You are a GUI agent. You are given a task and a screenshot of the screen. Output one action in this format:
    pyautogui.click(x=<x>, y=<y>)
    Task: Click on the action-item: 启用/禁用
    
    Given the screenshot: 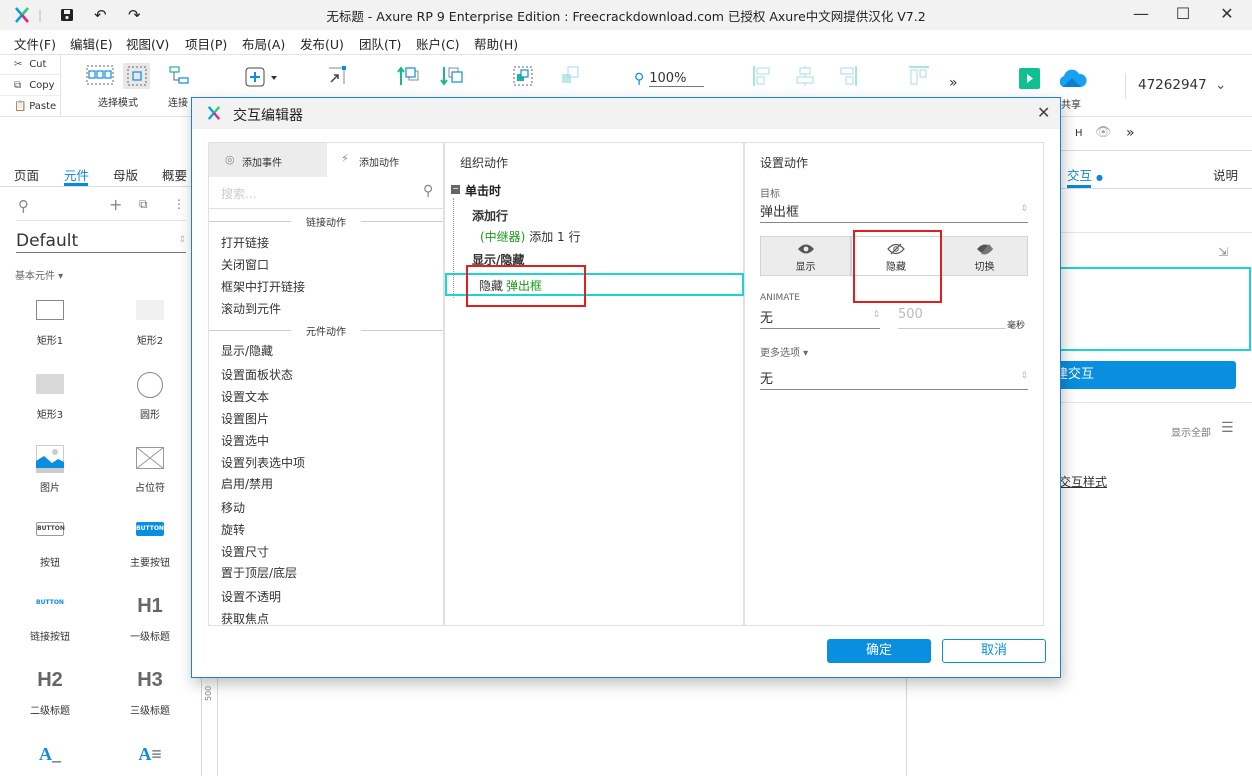 What is the action you would take?
    pyautogui.click(x=247, y=483)
    